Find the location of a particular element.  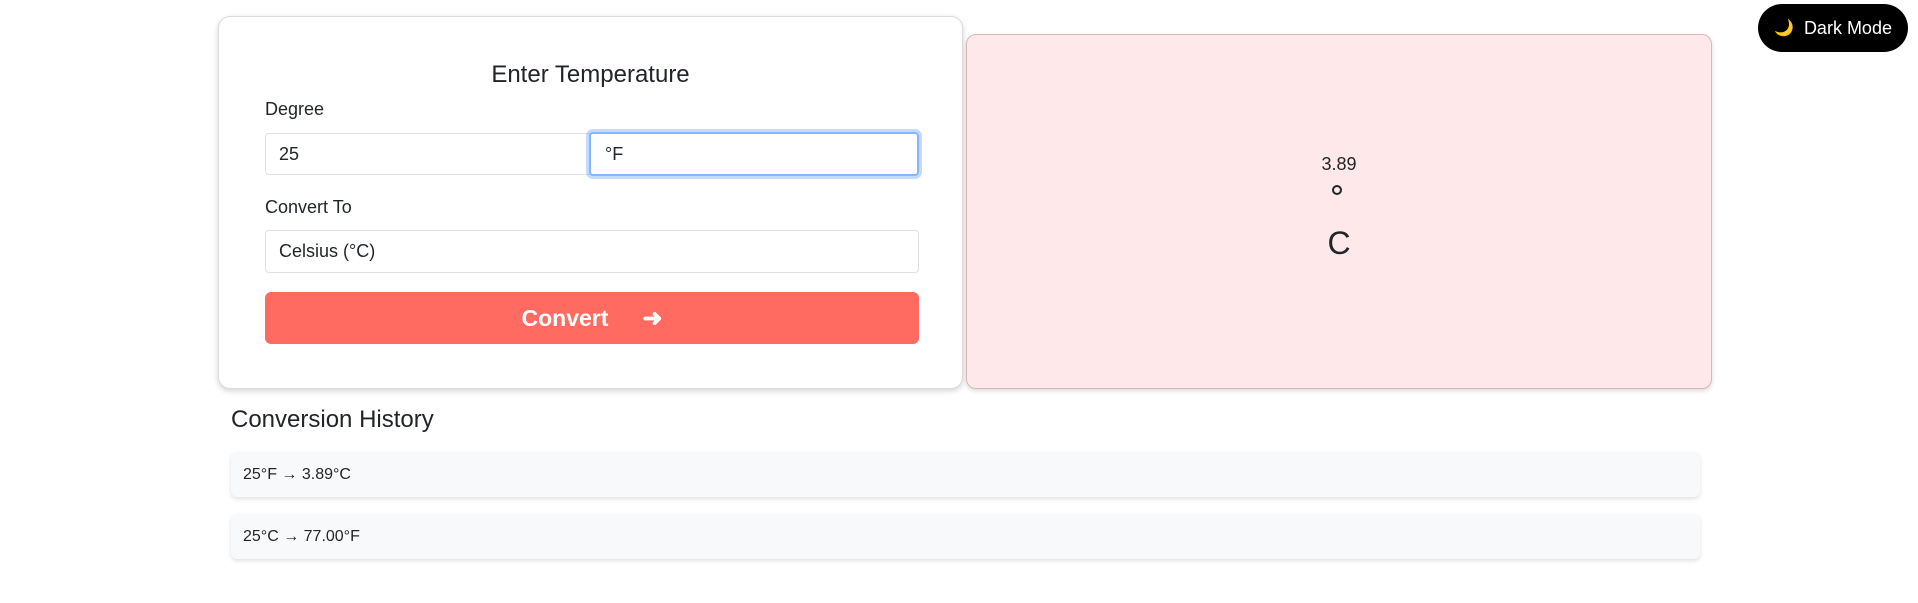

dark-mode-label: Dark Mode is located at coordinates (1847, 27).